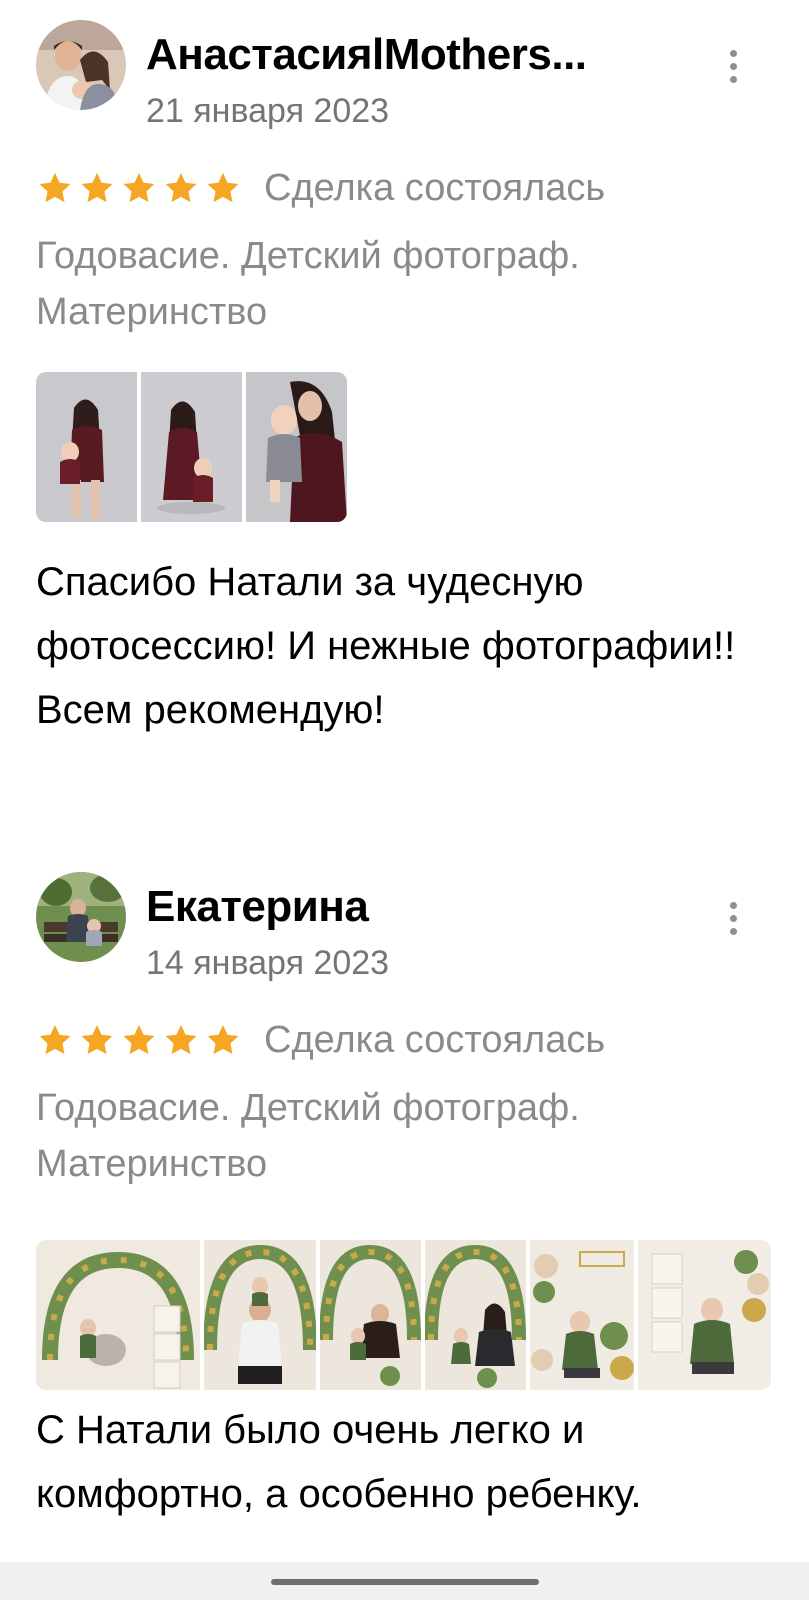 This screenshot has height=1600, width=809. I want to click on home-indicator, so click(405, 1582).